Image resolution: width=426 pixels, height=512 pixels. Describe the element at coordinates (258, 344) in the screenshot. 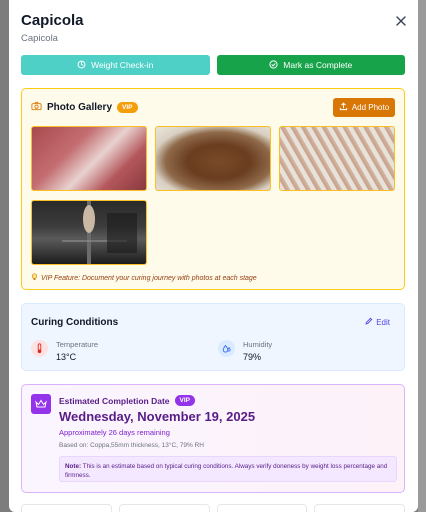

I see `humidity-label: Humidity` at that location.